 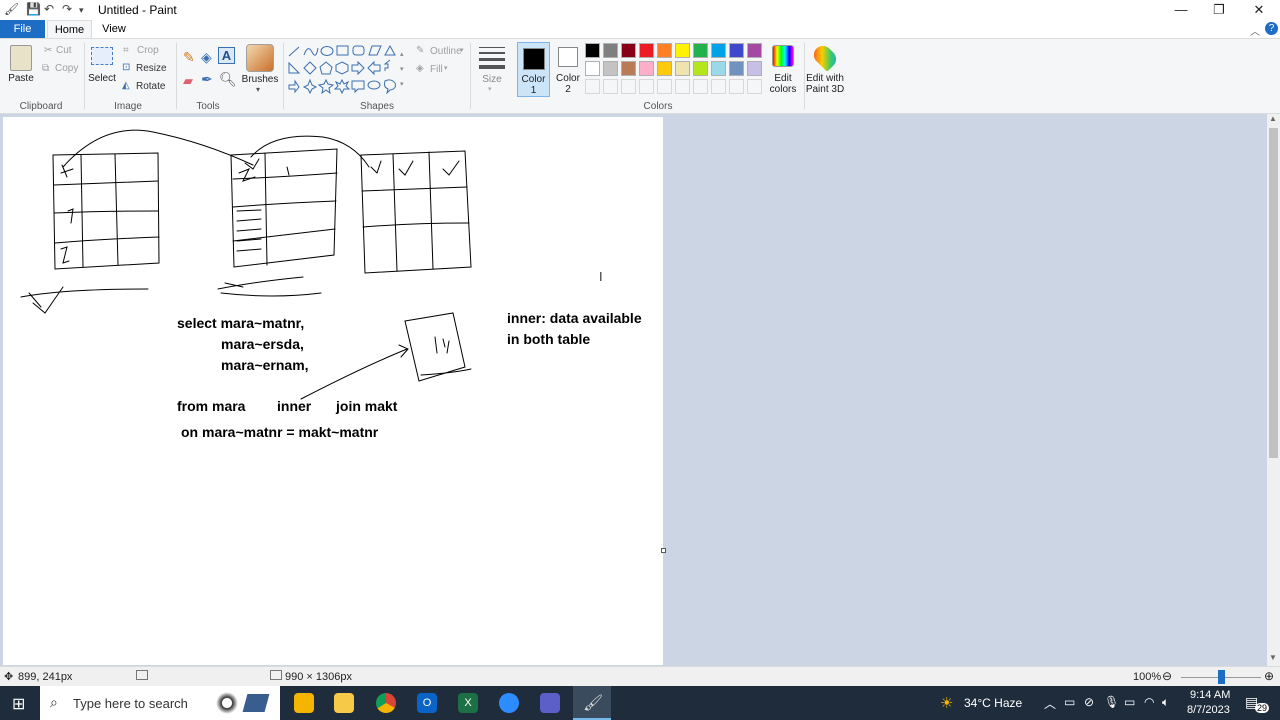 I want to click on clock-time: 9:14 AM, so click(x=1210, y=695).